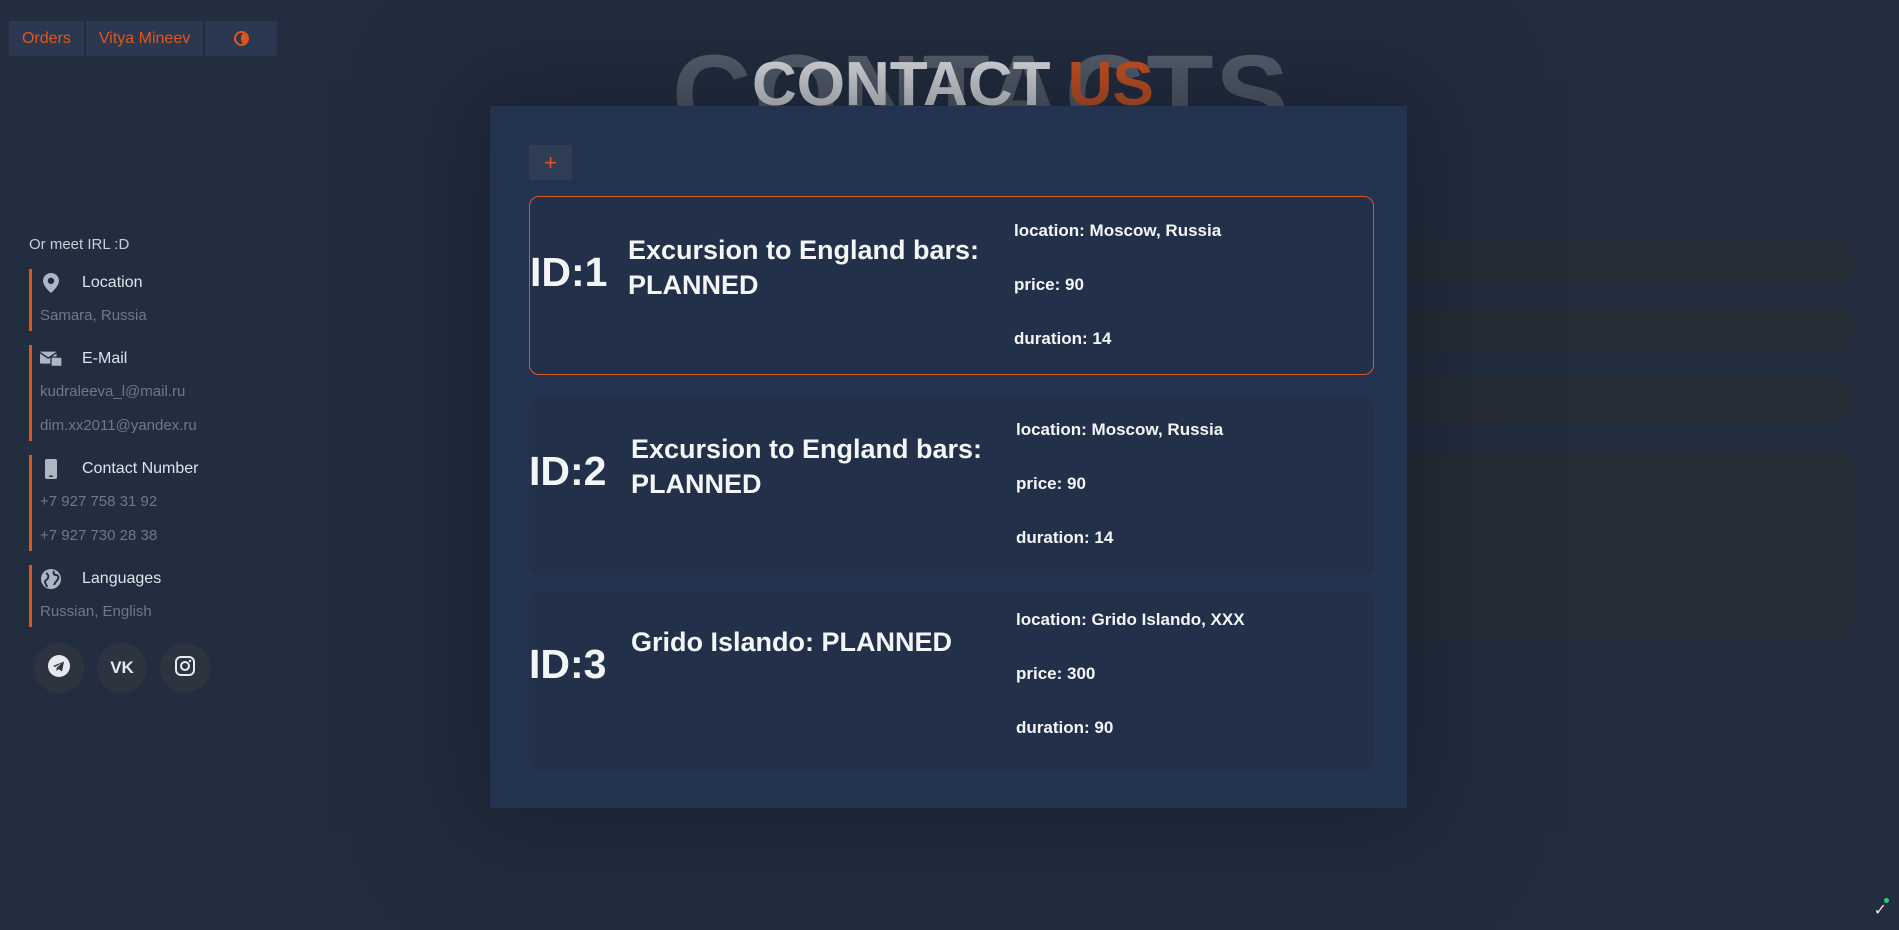  What do you see at coordinates (51, 283) in the screenshot?
I see `location-pin-icon` at bounding box center [51, 283].